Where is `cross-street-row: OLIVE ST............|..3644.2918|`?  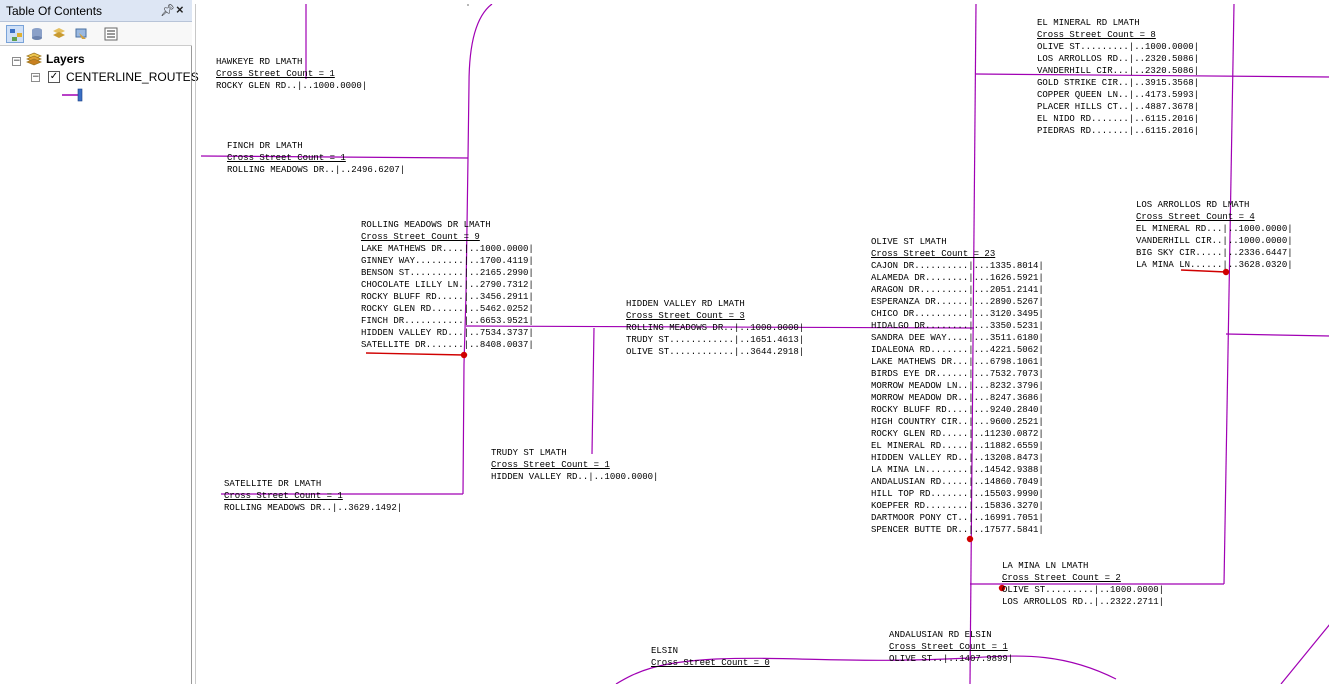 cross-street-row: OLIVE ST............|..3644.2918| is located at coordinates (715, 352).